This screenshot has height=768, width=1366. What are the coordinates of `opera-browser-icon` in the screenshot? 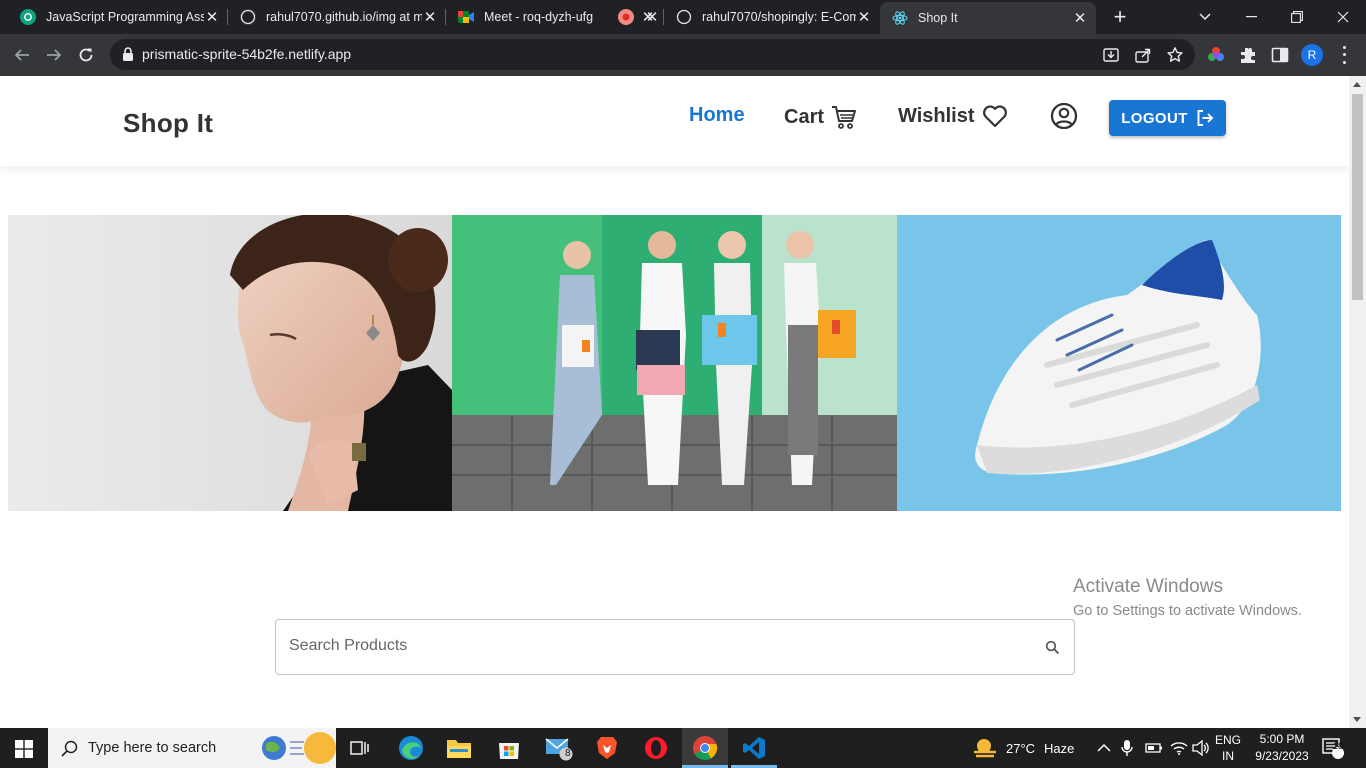 It's located at (656, 748).